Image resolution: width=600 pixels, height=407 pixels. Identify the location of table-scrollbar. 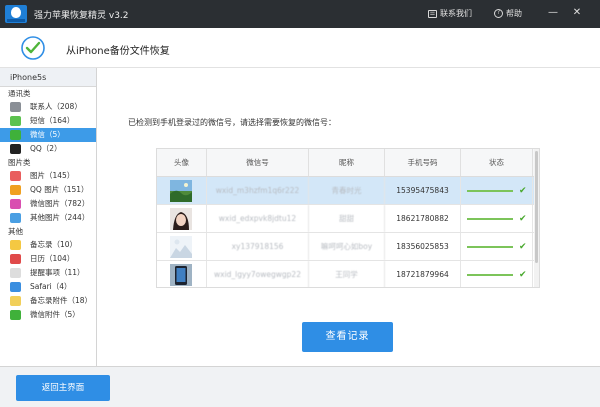
(536, 218).